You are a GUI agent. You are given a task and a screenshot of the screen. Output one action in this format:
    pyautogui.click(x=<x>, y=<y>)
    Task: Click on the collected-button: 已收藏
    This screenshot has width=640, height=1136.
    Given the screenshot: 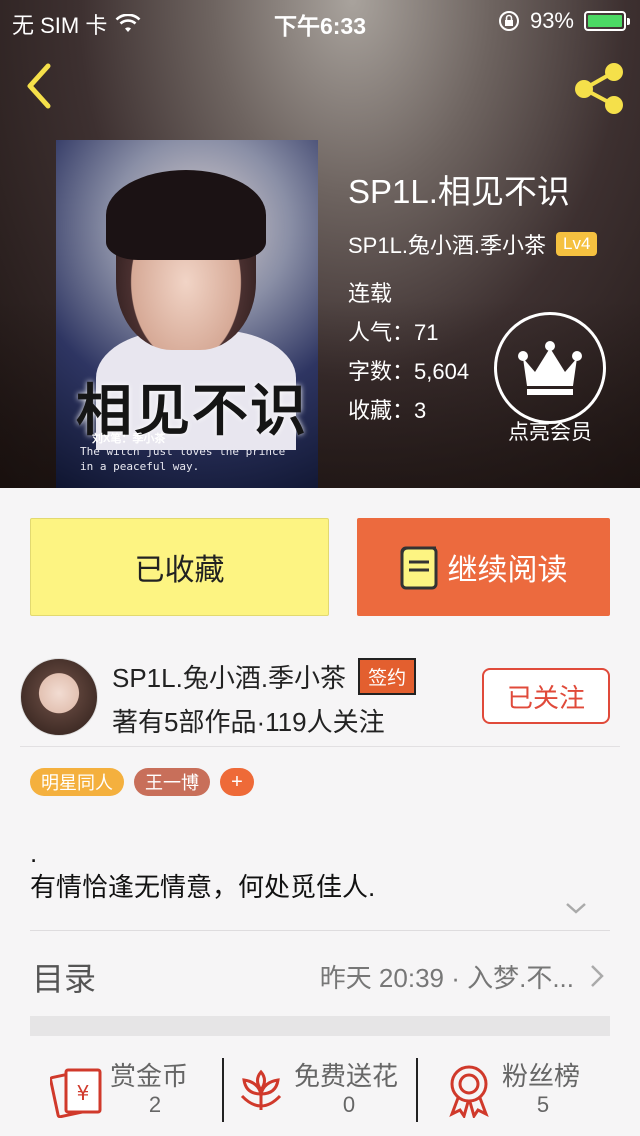 What is the action you would take?
    pyautogui.click(x=179, y=567)
    